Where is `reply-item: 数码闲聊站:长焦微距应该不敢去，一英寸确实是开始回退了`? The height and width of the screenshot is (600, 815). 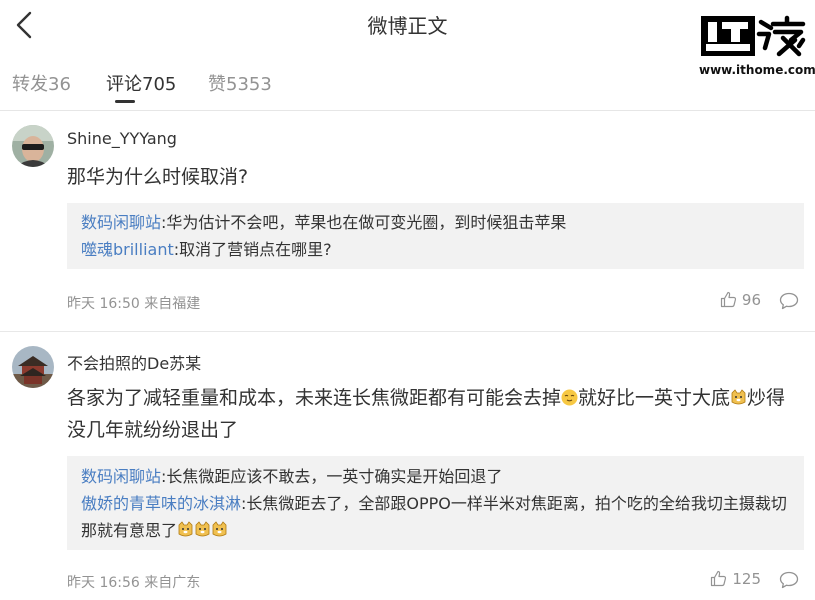
reply-item: 数码闲聊站:长焦微距应该不敢去，一英寸确实是开始回退了 is located at coordinates (435, 476).